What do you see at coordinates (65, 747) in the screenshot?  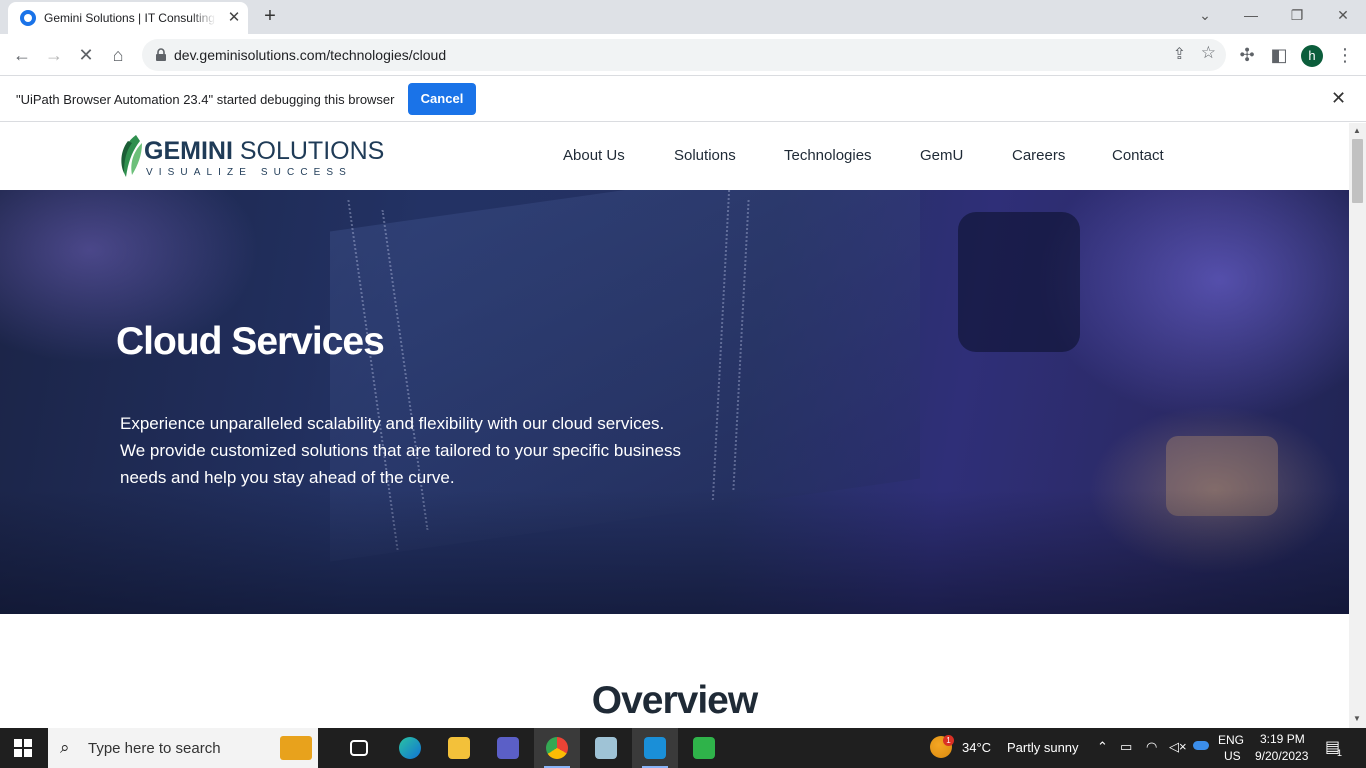 I see `search-icon: ⌕` at bounding box center [65, 747].